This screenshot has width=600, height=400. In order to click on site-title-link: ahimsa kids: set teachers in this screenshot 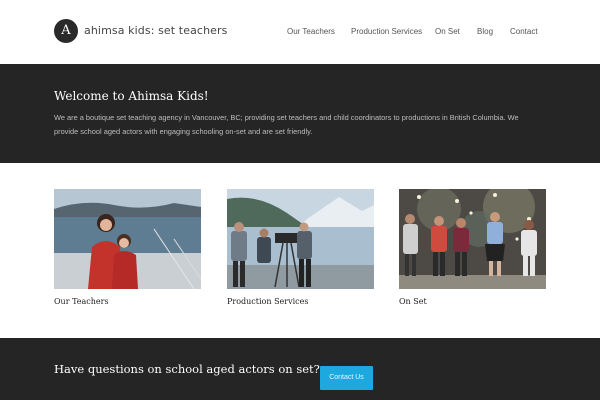, I will do `click(155, 30)`.